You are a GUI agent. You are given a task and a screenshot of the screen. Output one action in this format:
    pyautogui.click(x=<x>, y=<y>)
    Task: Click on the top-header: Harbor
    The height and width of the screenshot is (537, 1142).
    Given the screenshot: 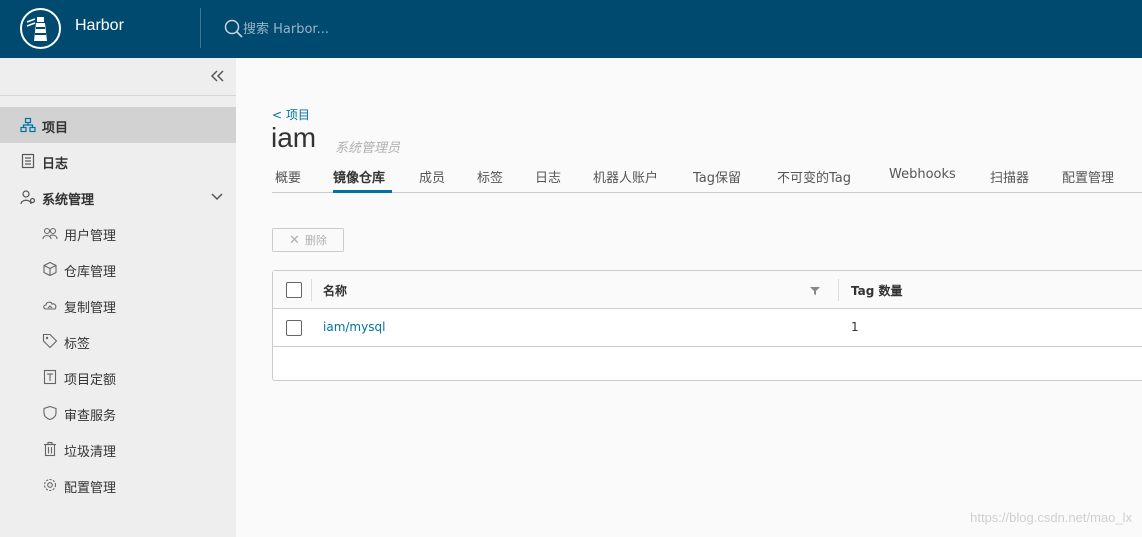 What is the action you would take?
    pyautogui.click(x=571, y=29)
    